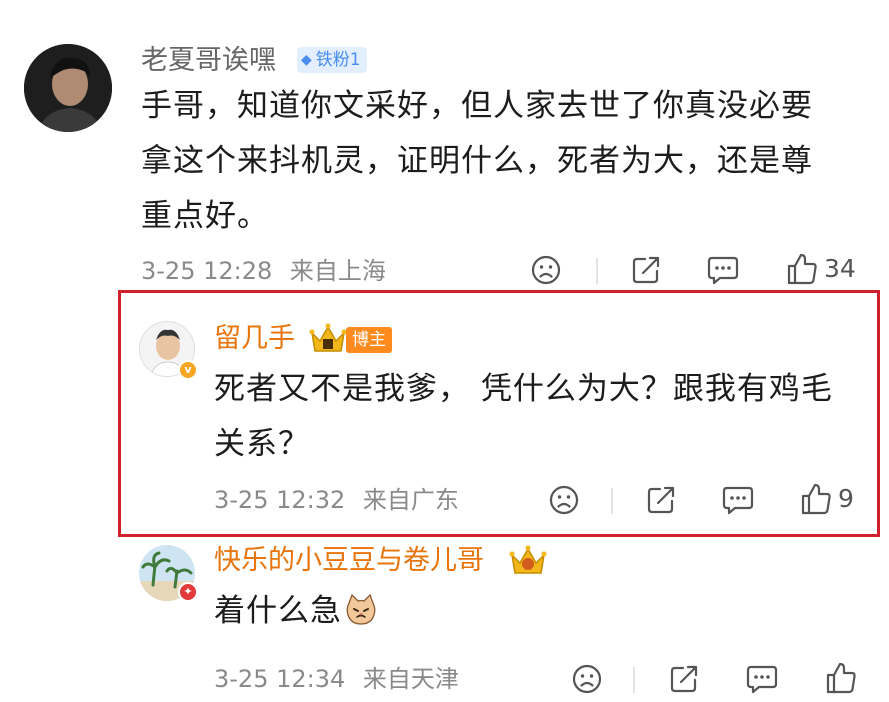 The height and width of the screenshot is (702, 889). I want to click on member-badge-icon: ✦, so click(188, 592).